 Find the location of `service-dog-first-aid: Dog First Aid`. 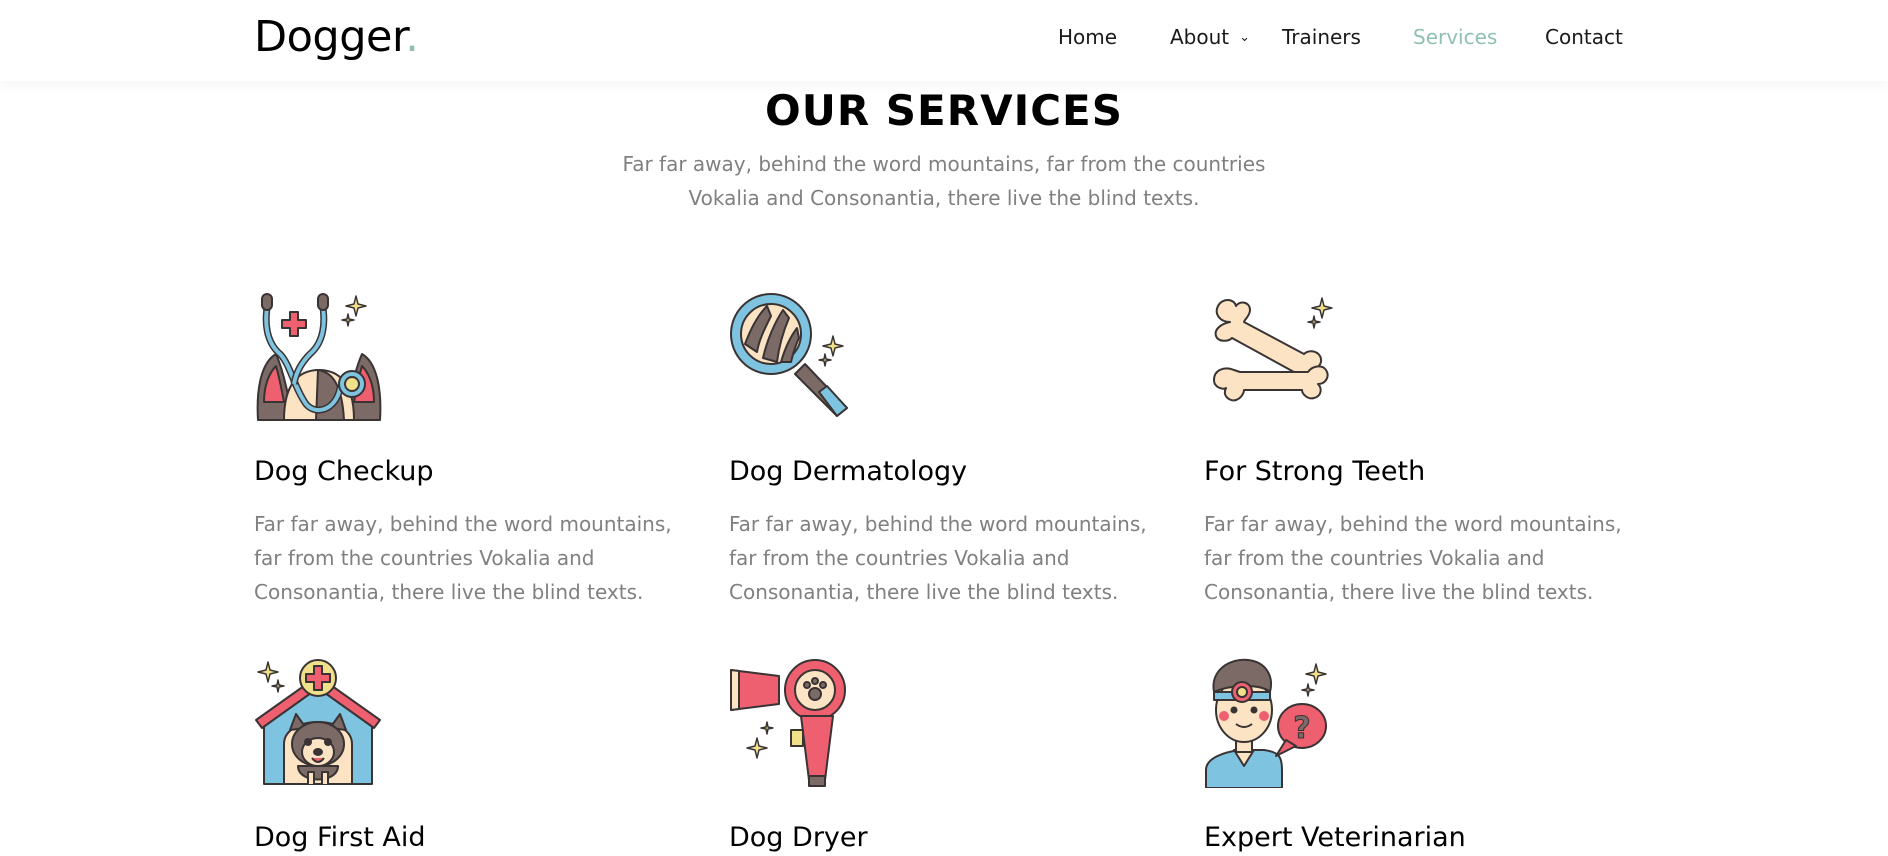

service-dog-first-aid: Dog First Aid is located at coordinates (474, 757).